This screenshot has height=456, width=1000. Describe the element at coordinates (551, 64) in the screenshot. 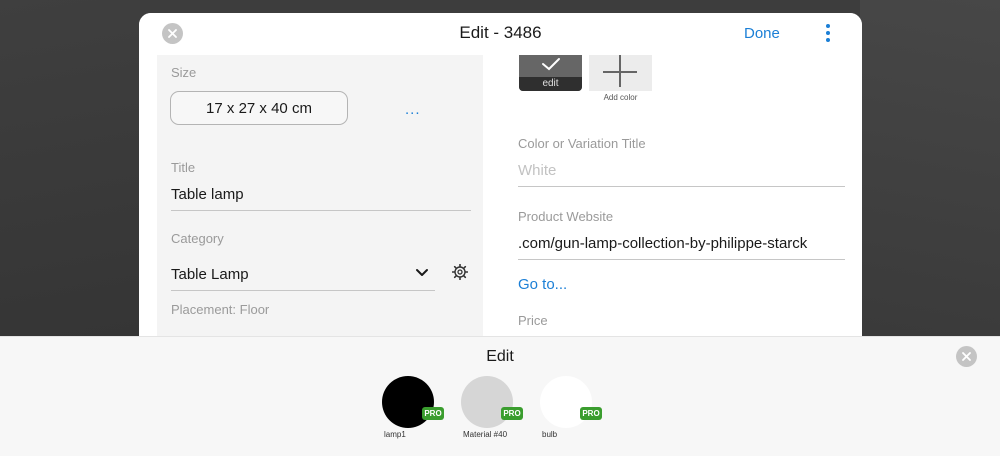

I see `checkmark-icon` at that location.